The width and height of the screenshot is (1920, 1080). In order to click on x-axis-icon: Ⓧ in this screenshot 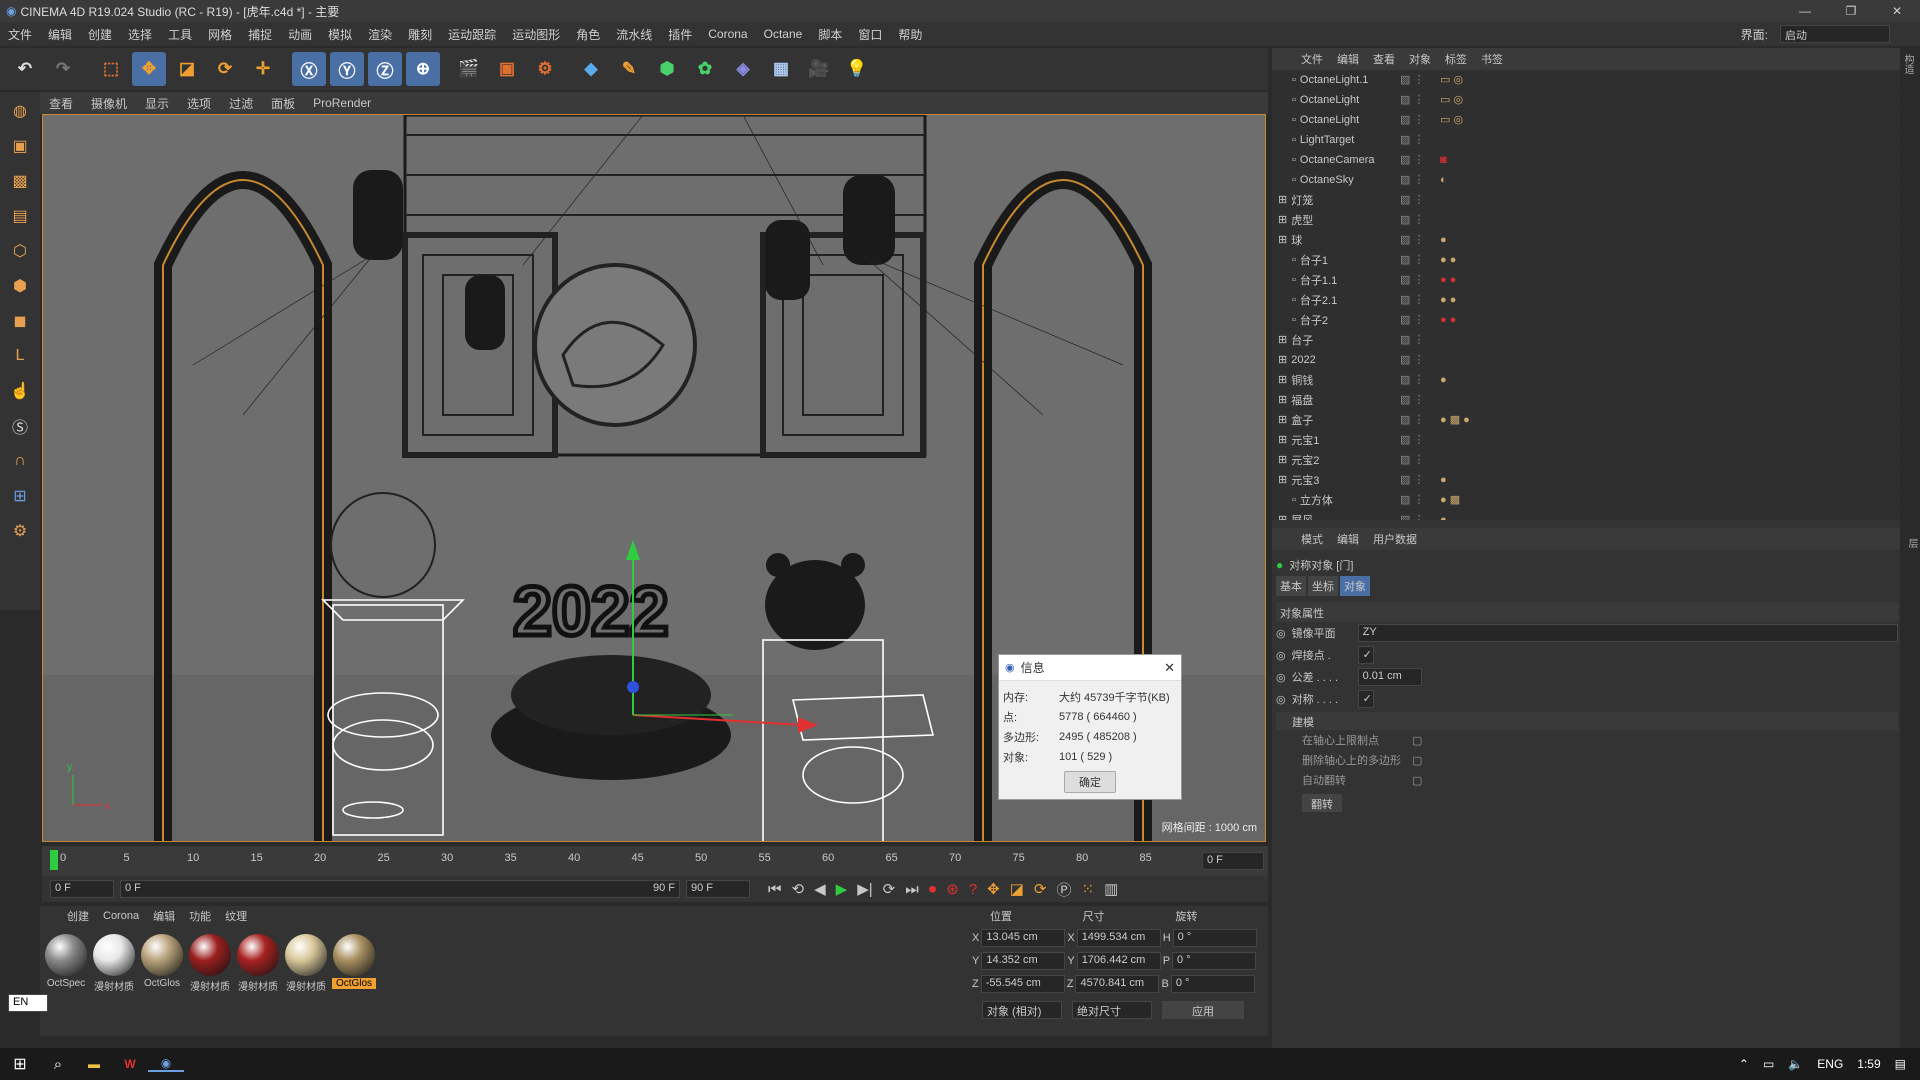, I will do `click(309, 69)`.